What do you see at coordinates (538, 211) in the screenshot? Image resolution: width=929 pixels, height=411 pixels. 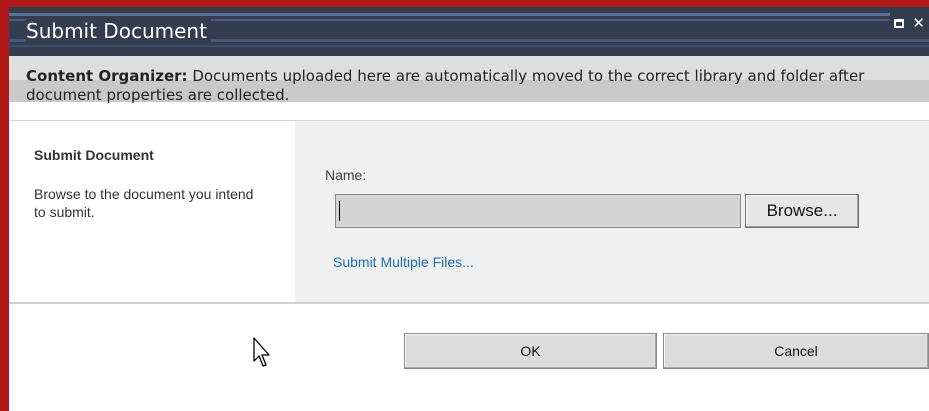 I see `file-path-input` at bounding box center [538, 211].